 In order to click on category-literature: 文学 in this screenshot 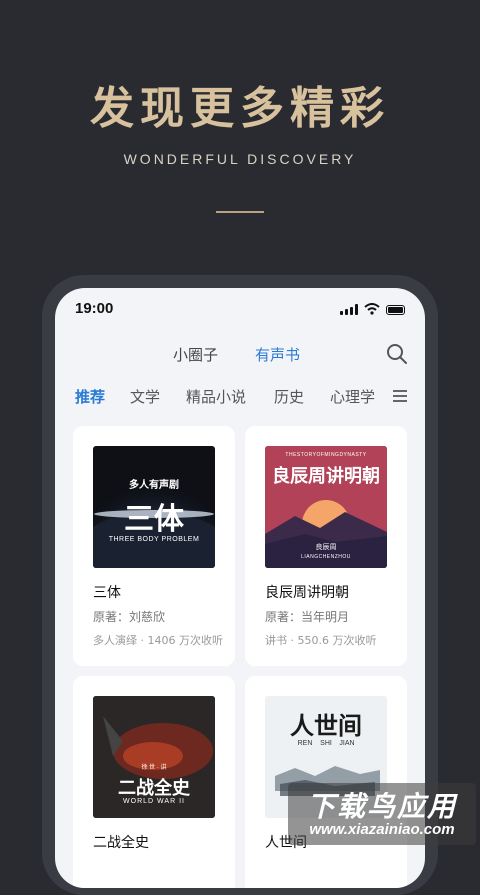, I will do `click(145, 396)`.